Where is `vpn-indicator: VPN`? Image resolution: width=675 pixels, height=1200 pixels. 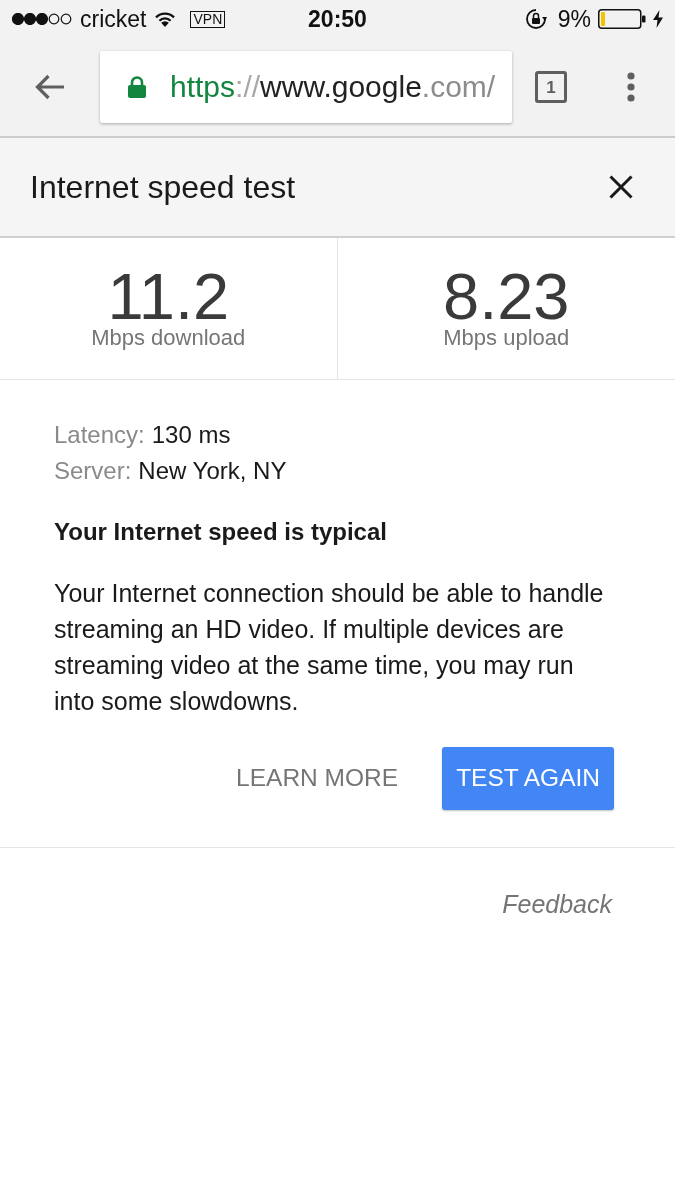 vpn-indicator: VPN is located at coordinates (208, 19).